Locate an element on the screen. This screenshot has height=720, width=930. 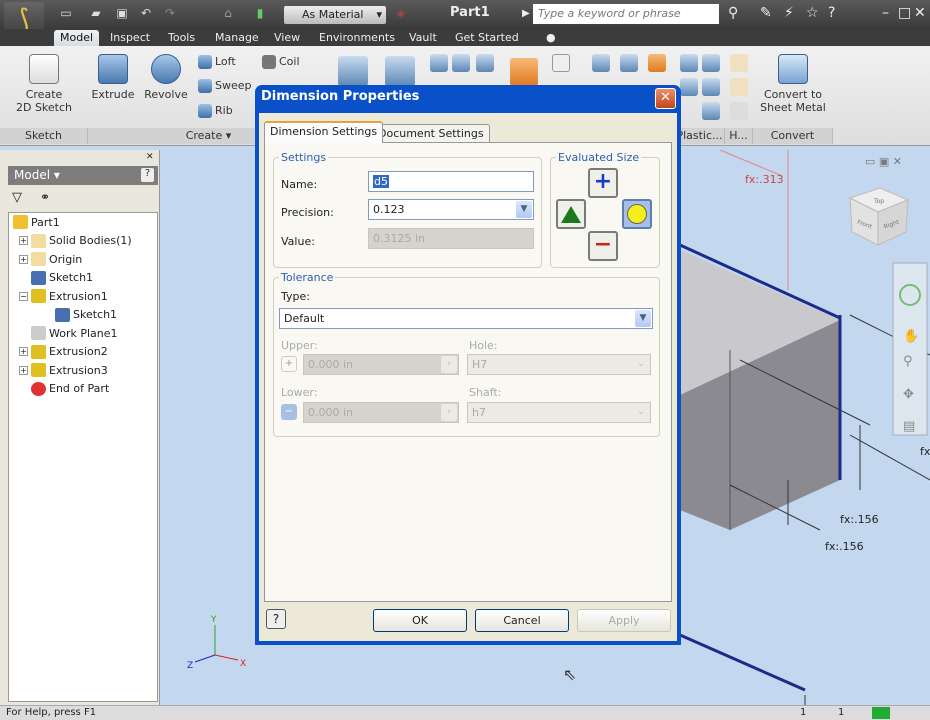
binoculars-icon: ⚲ is located at coordinates (733, 13).